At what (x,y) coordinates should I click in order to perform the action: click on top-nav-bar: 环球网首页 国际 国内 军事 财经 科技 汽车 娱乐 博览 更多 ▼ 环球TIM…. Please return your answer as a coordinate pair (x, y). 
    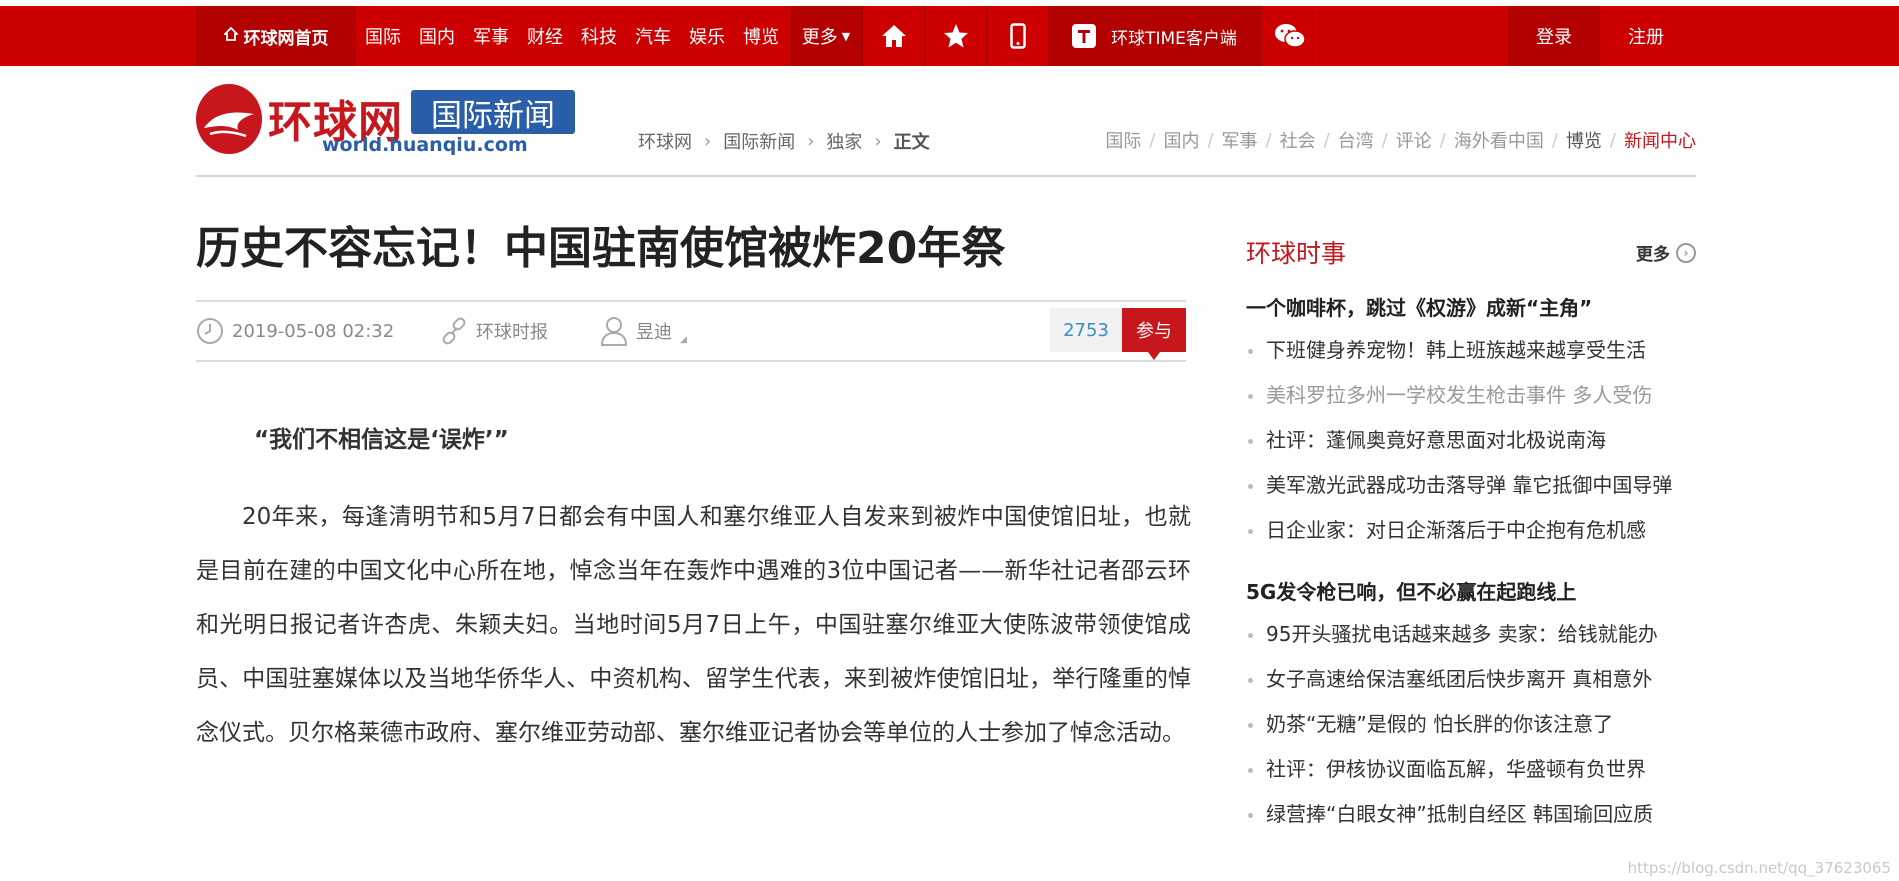
    Looking at the image, I should click on (949, 36).